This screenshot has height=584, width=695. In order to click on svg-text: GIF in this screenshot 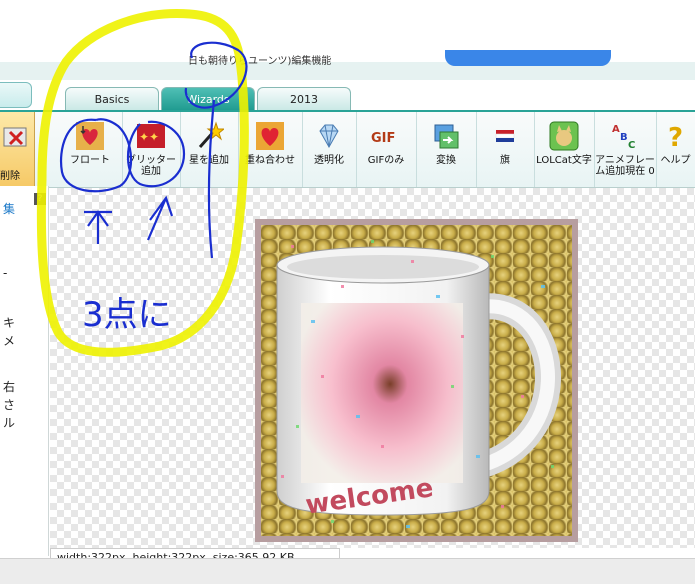, I will do `click(383, 138)`.